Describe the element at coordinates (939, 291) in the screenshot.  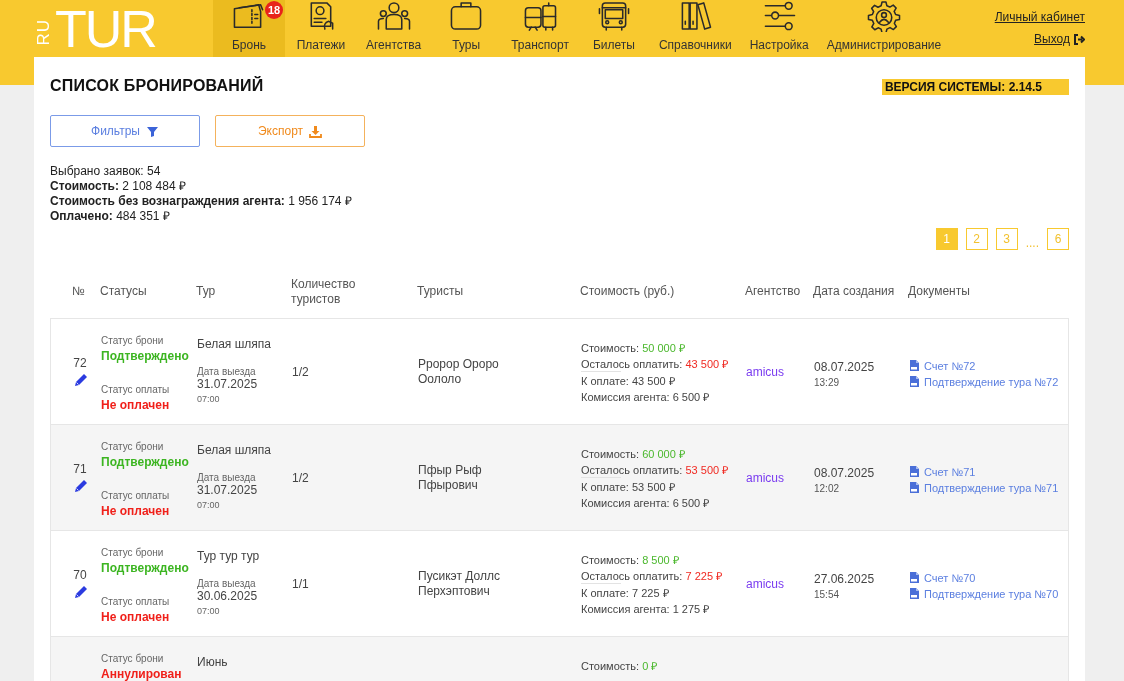
I see `column-header: Документы` at that location.